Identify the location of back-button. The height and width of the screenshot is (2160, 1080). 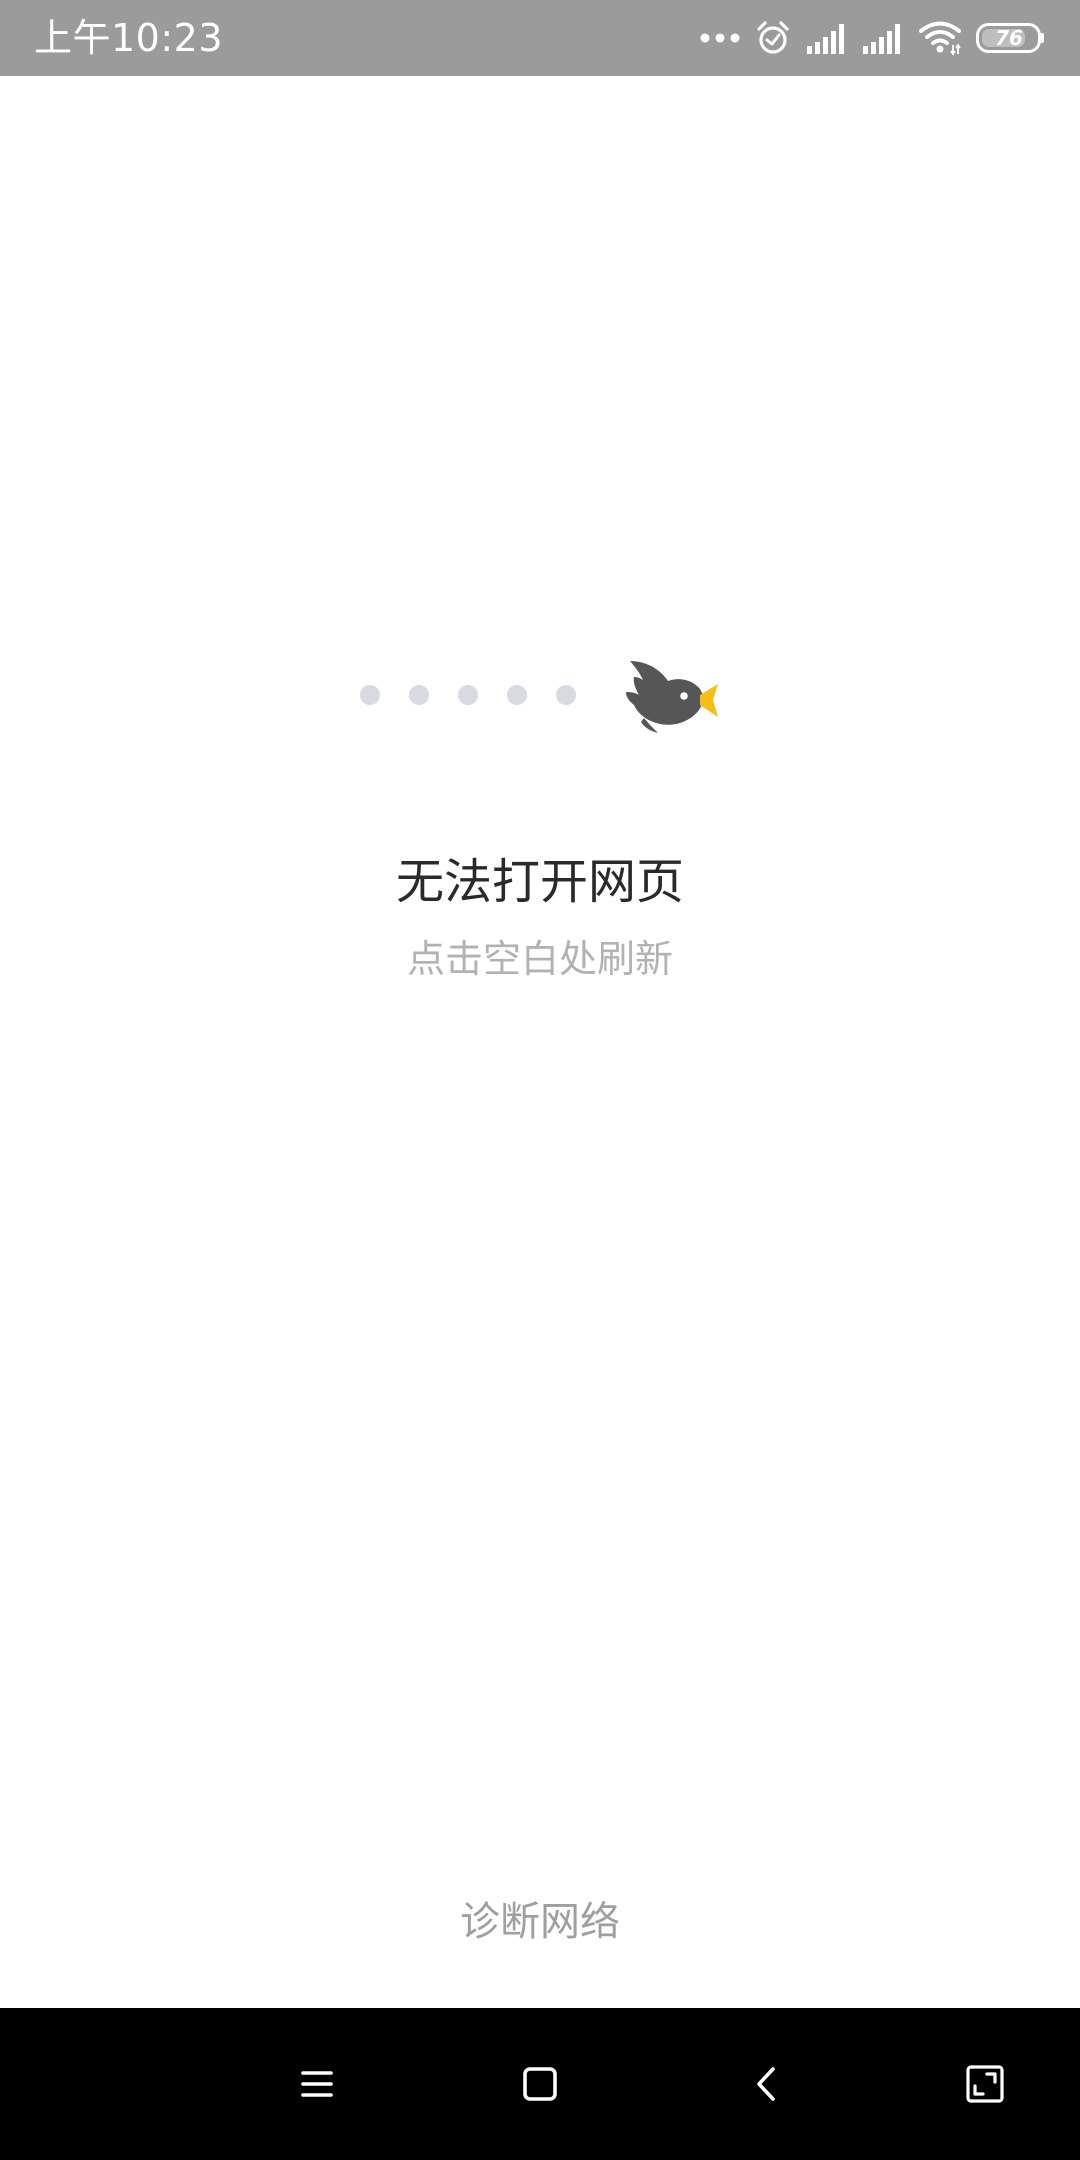
(767, 2084).